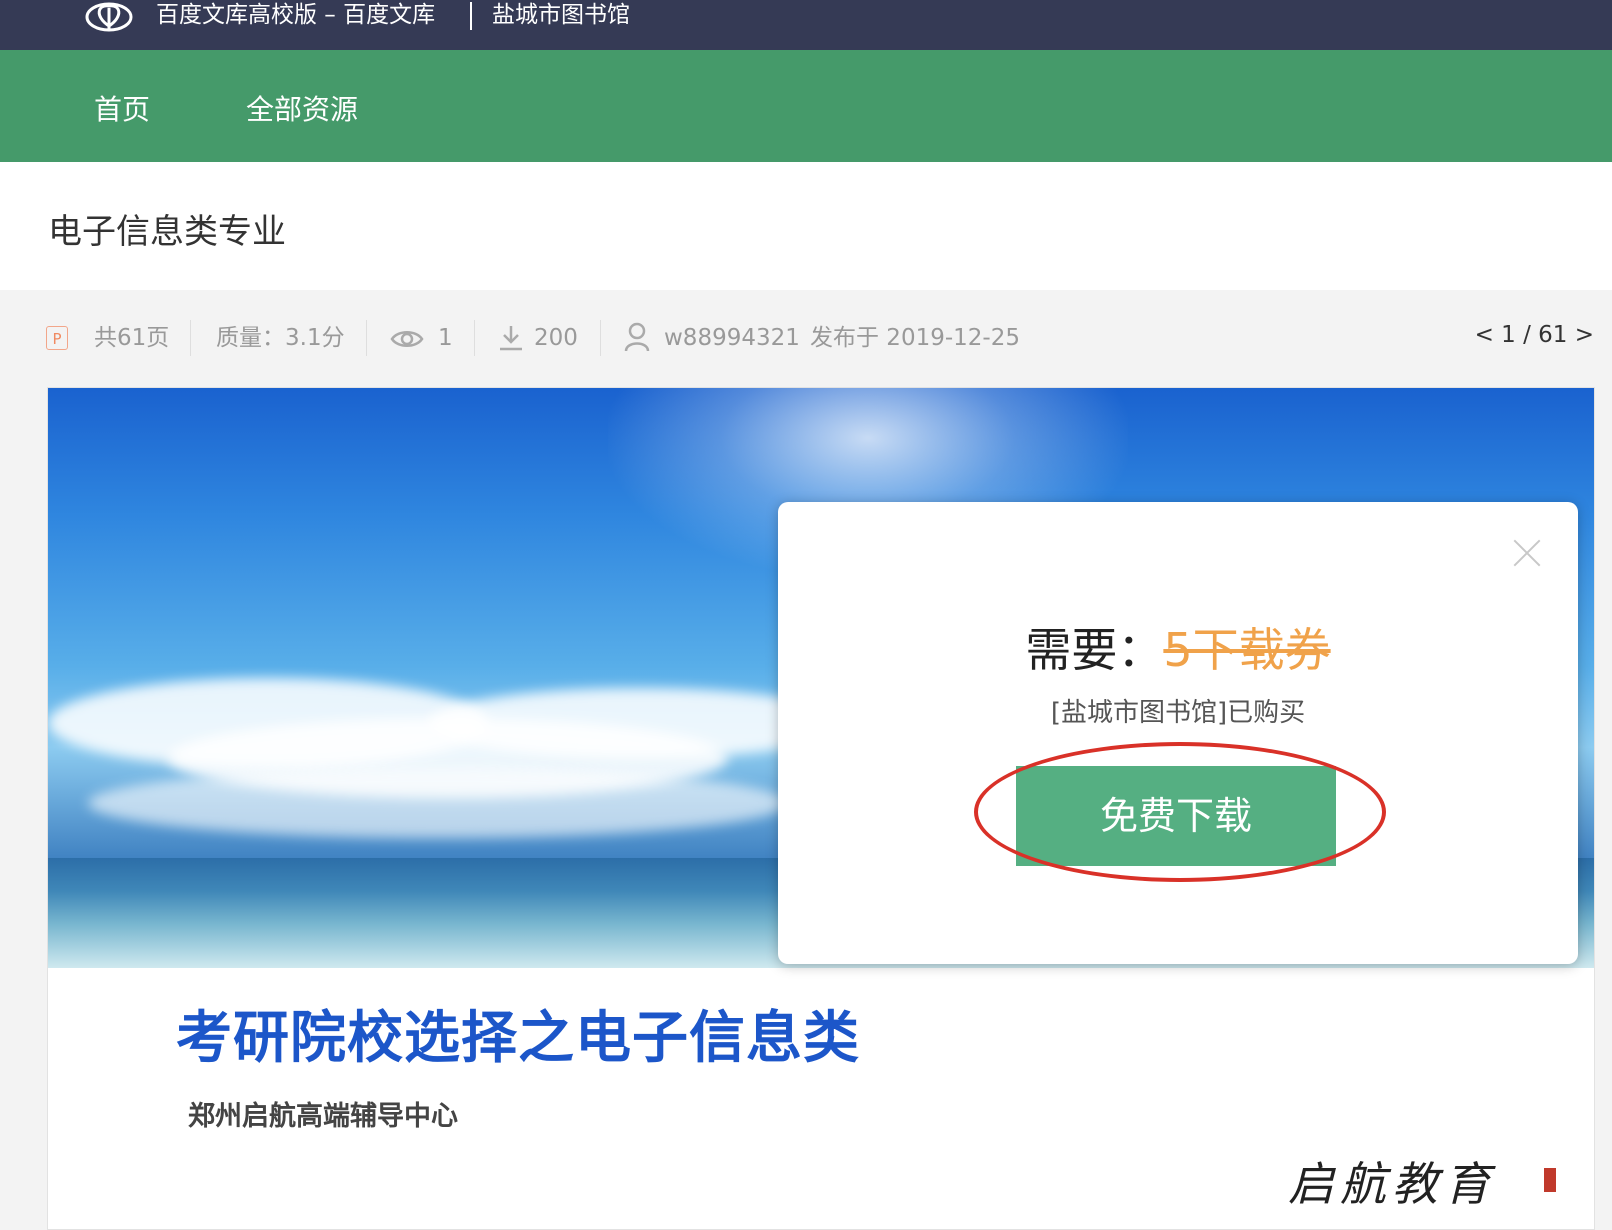 This screenshot has height=1230, width=1612. What do you see at coordinates (445, 338) in the screenshot?
I see `view-count: 1` at bounding box center [445, 338].